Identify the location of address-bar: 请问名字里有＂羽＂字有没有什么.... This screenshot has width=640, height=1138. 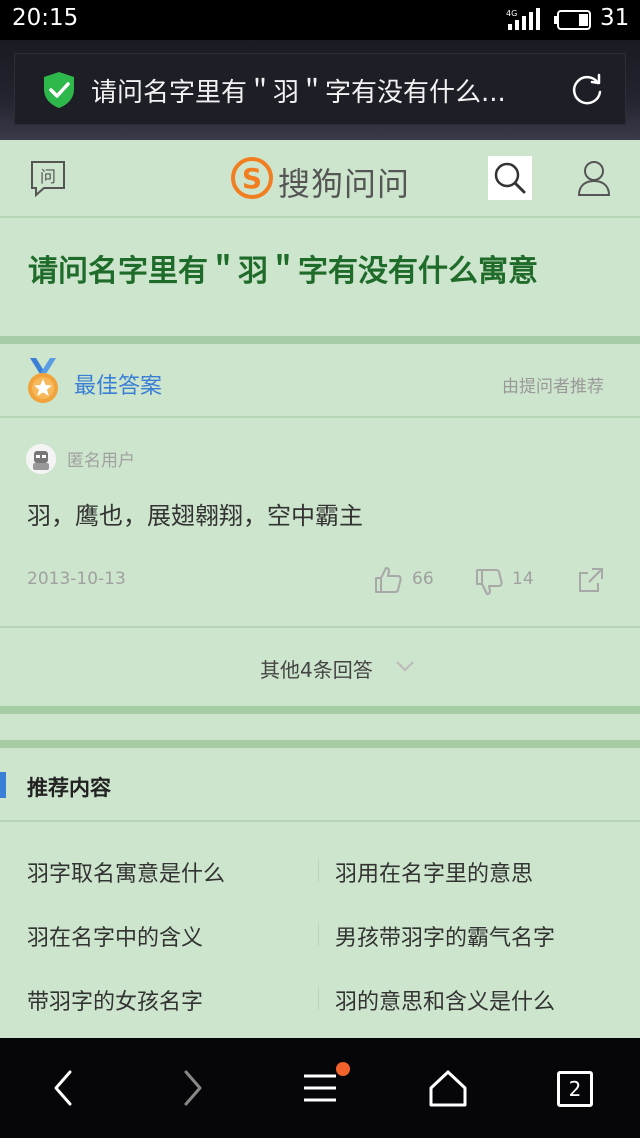
(320, 89).